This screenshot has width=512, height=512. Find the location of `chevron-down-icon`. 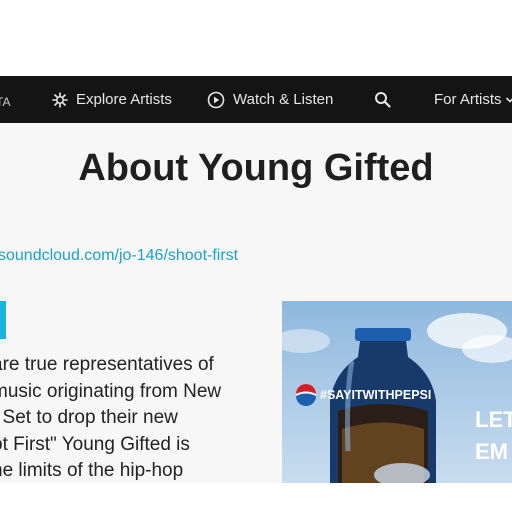

chevron-down-icon is located at coordinates (508, 100).